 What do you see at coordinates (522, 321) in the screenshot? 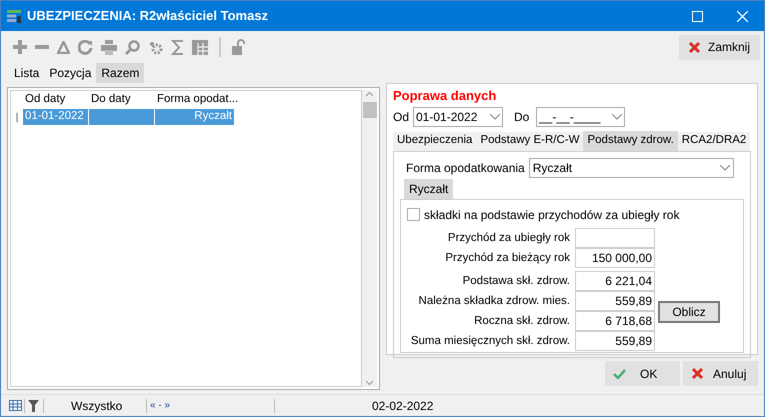
I see `field-label: Roczna skł. zdrow.` at bounding box center [522, 321].